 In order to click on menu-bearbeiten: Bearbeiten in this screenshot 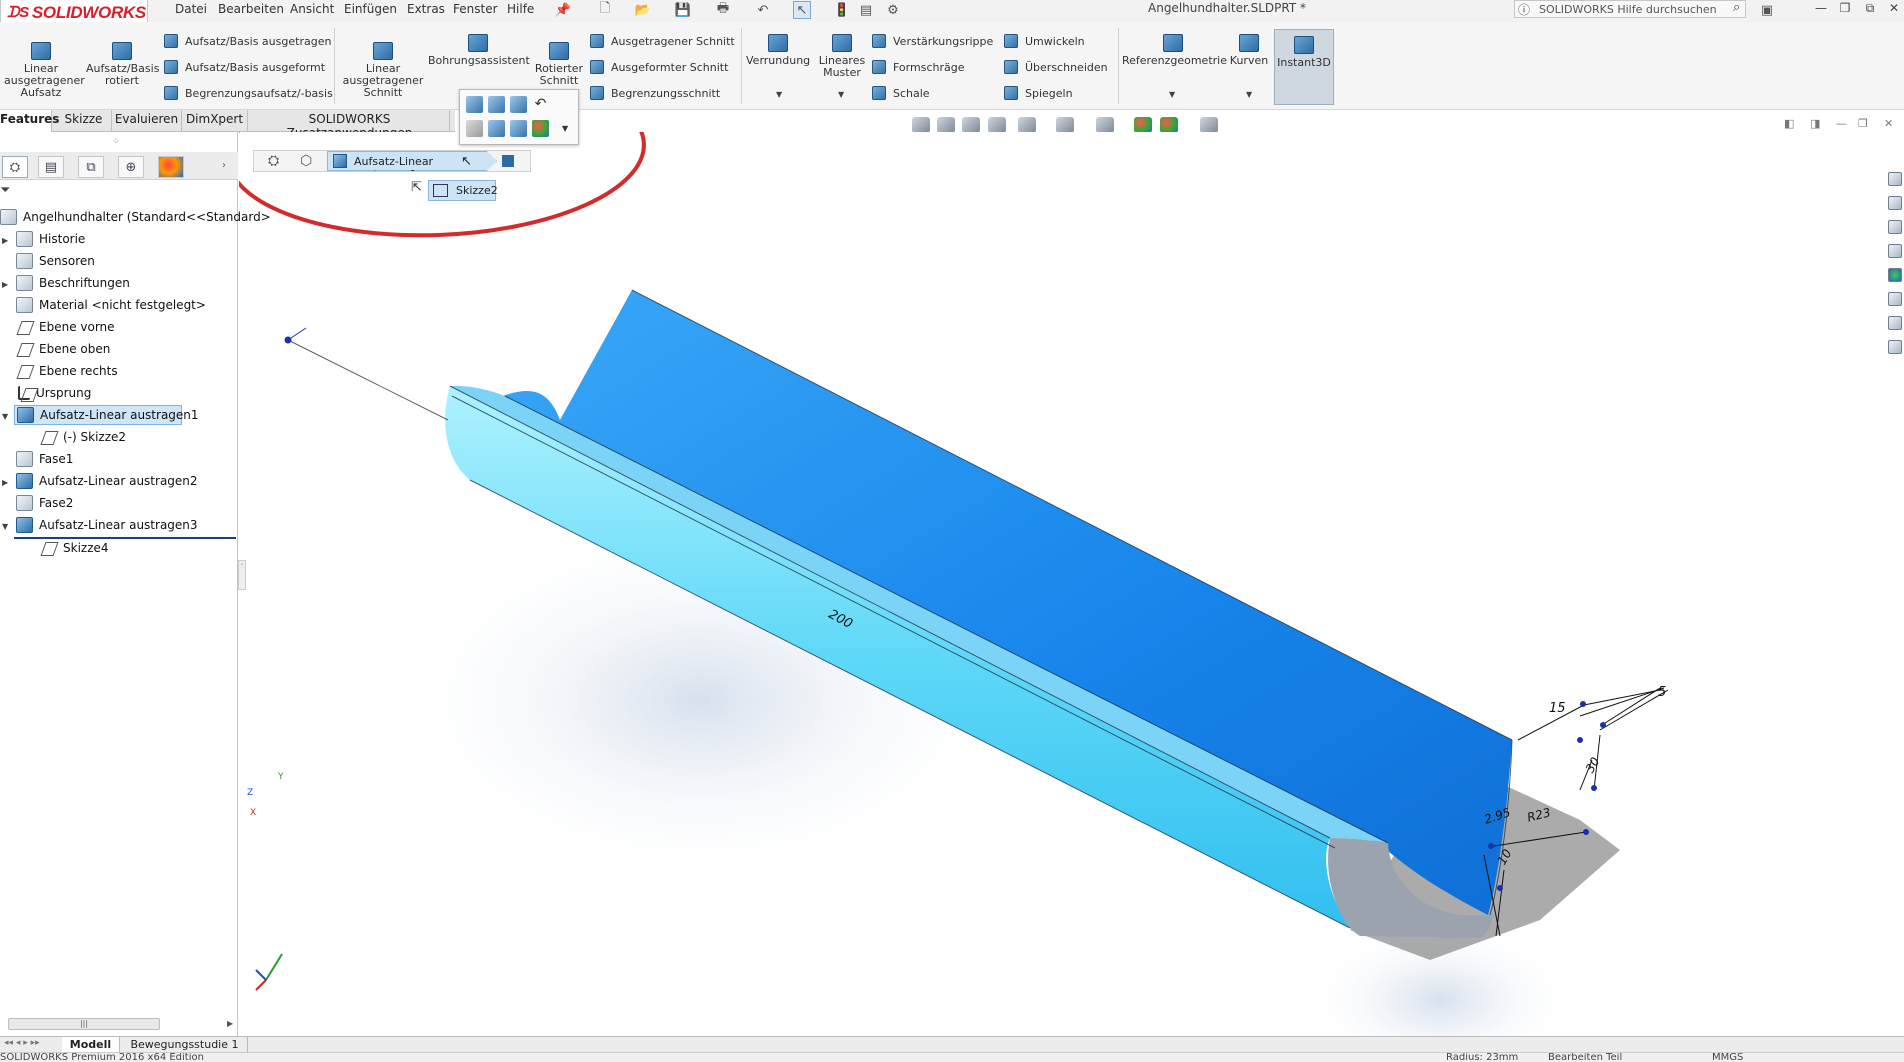, I will do `click(251, 9)`.